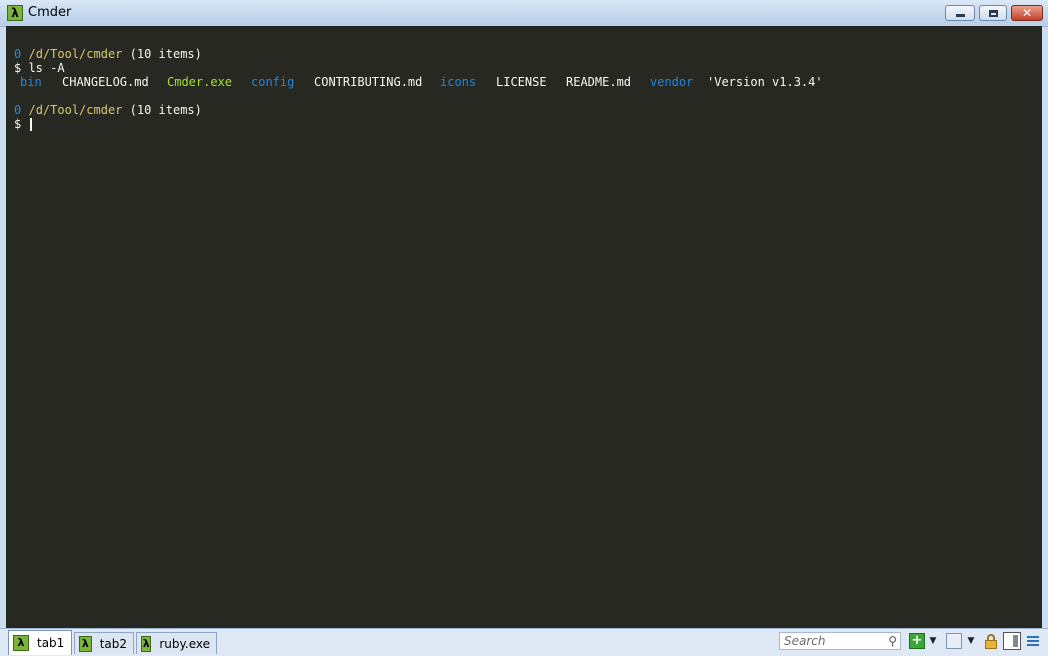  I want to click on input-line: $, so click(23, 124).